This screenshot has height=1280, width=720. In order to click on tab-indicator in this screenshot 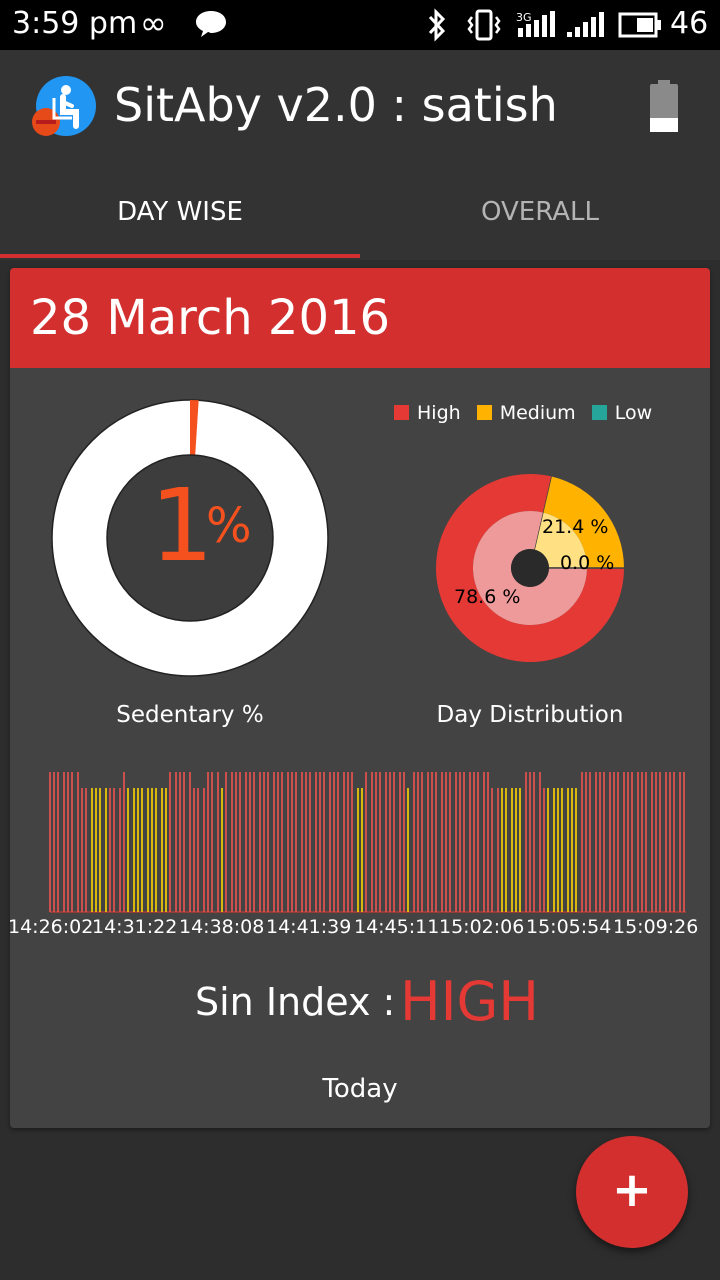, I will do `click(180, 256)`.